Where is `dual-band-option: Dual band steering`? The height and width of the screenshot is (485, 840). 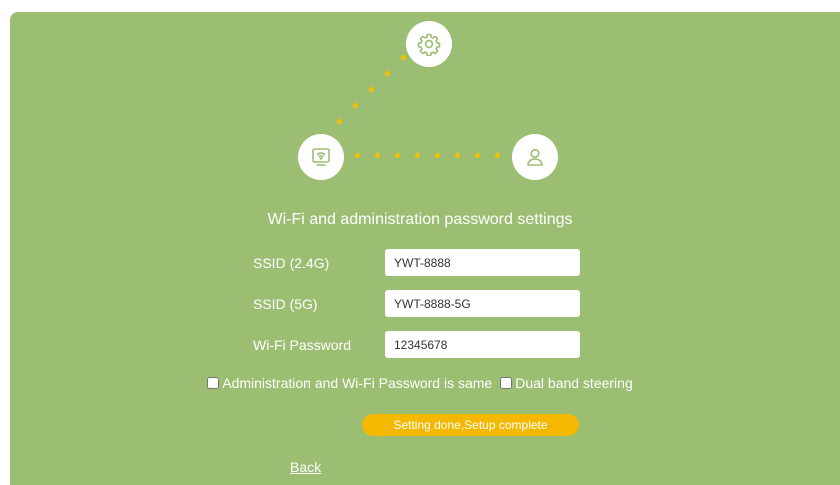
dual-band-option: Dual band steering is located at coordinates (566, 383).